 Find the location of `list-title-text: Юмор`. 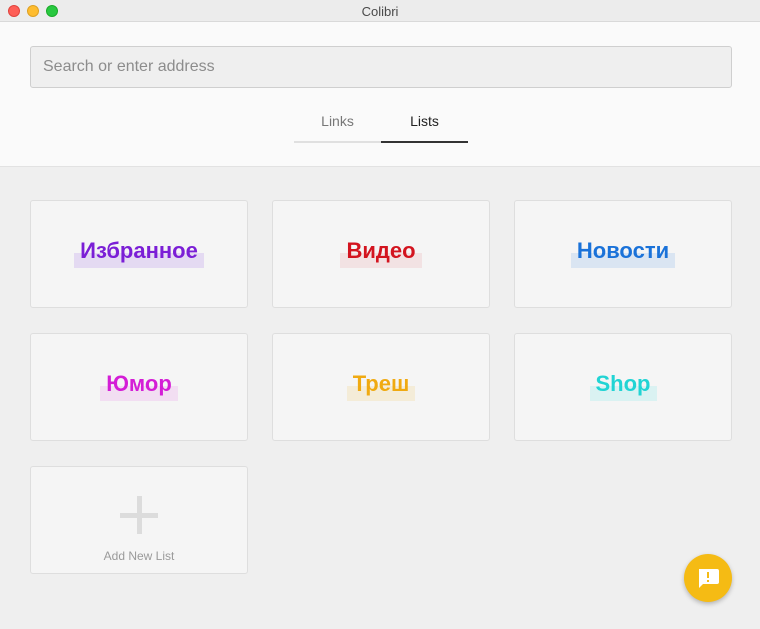

list-title-text: Юмор is located at coordinates (139, 383).